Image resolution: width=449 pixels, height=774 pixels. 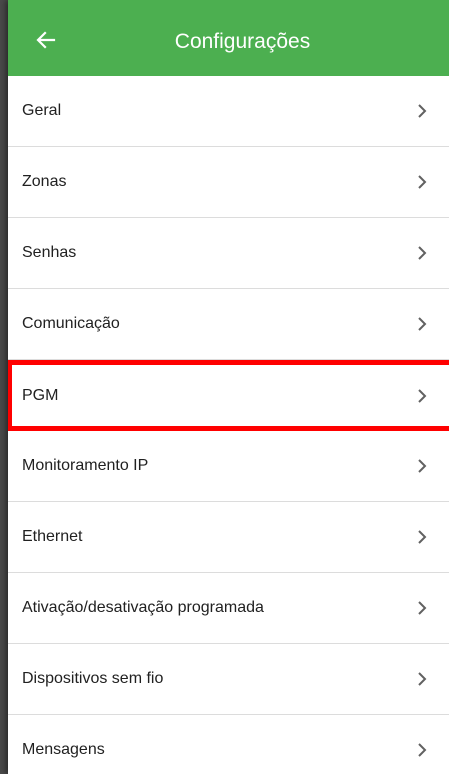 What do you see at coordinates (63, 749) in the screenshot?
I see `settings-item-label: Mensagens` at bounding box center [63, 749].